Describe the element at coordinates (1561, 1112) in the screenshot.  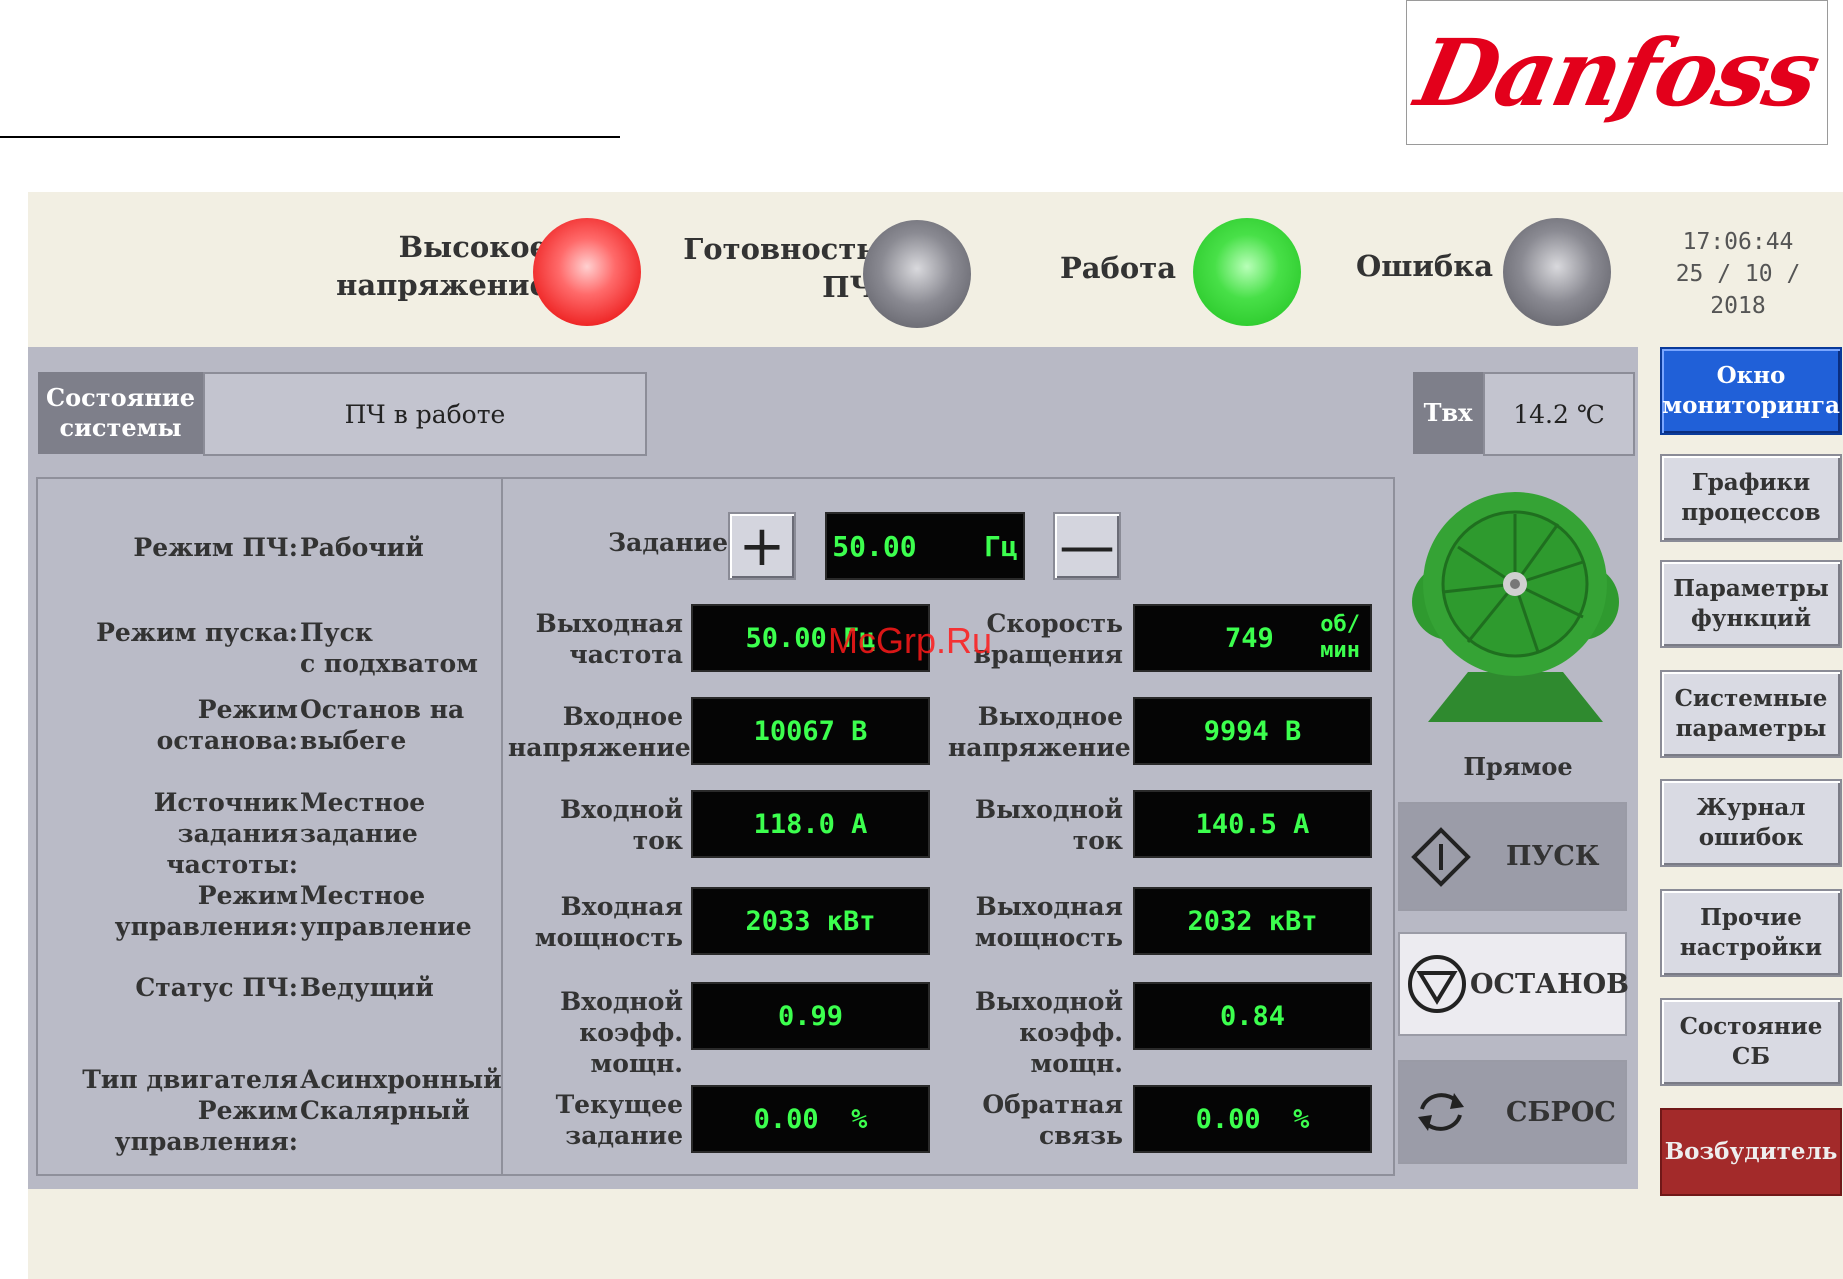
I see `reset-label: СБРОС` at that location.